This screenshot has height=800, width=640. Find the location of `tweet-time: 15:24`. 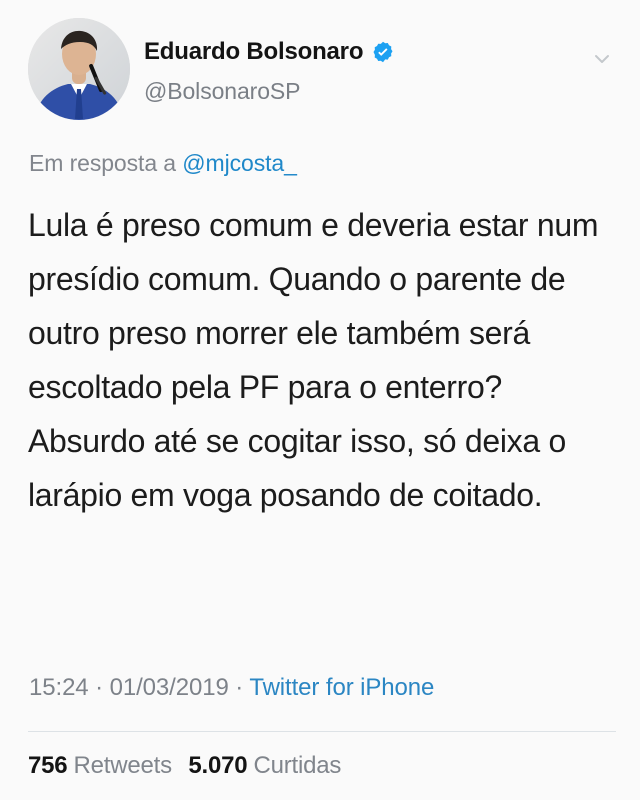

tweet-time: 15:24 is located at coordinates (59, 687).